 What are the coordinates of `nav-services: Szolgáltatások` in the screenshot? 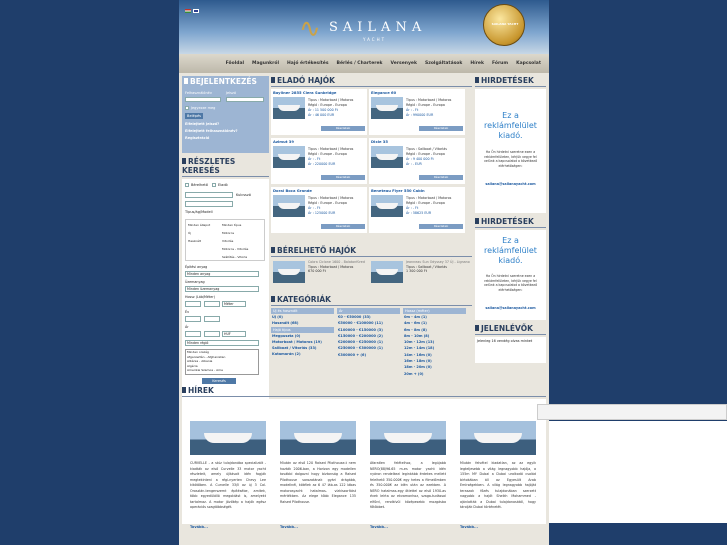 It's located at (443, 63).